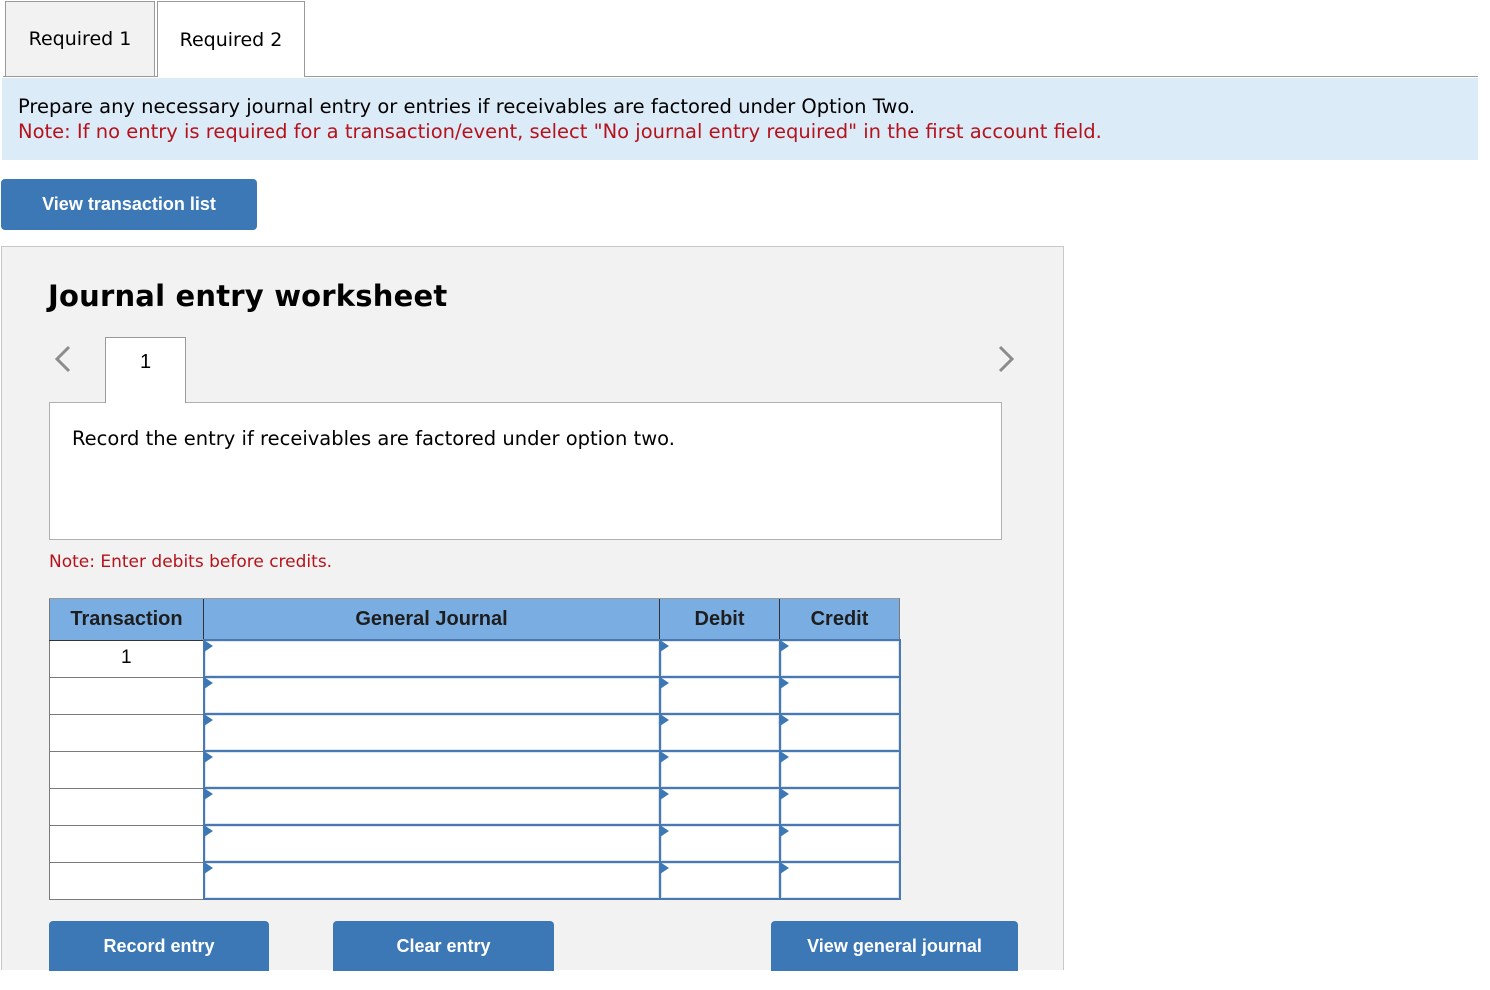 The height and width of the screenshot is (990, 1490). Describe the element at coordinates (129, 204) in the screenshot. I see `view-transaction-list-button: View transaction list` at that location.